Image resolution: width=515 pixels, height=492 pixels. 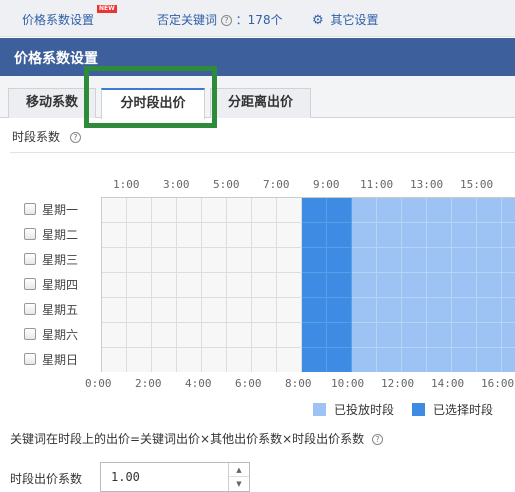 What do you see at coordinates (239, 484) in the screenshot?
I see `stepper-down-icon: ▼` at bounding box center [239, 484].